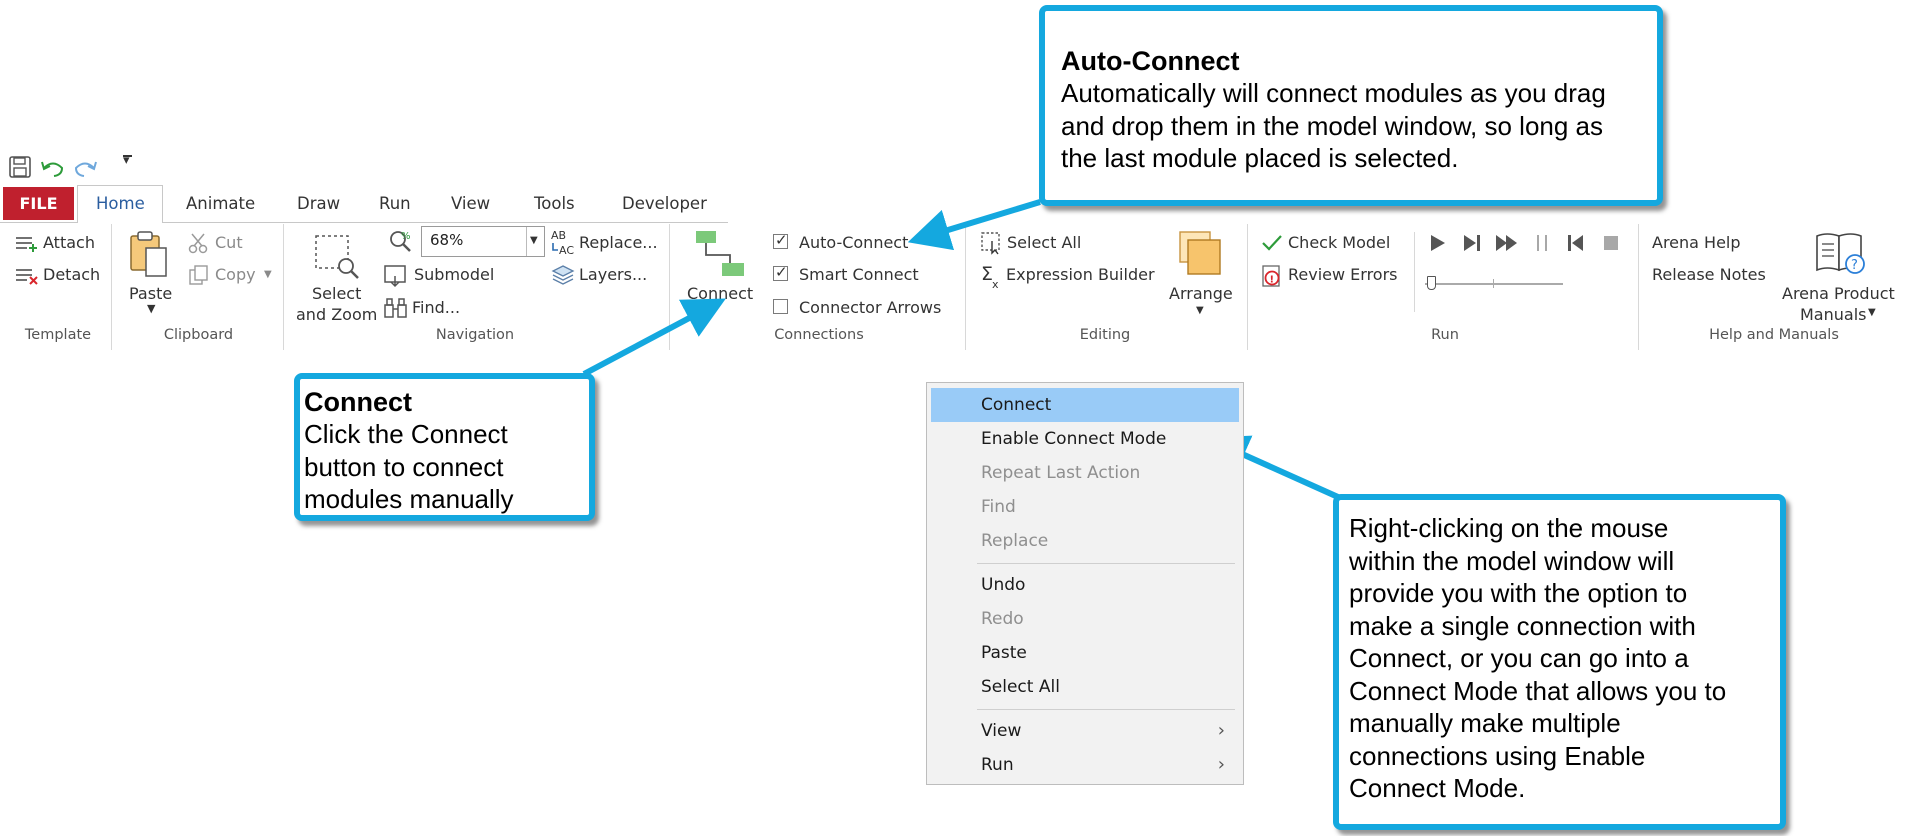  What do you see at coordinates (1519, 658) in the screenshot?
I see `callout-right-click-line: Connect, or you can go into a` at bounding box center [1519, 658].